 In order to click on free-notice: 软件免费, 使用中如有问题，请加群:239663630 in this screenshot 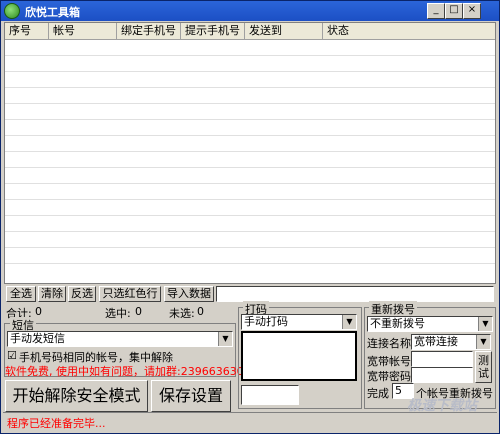, I will do `click(124, 371)`.